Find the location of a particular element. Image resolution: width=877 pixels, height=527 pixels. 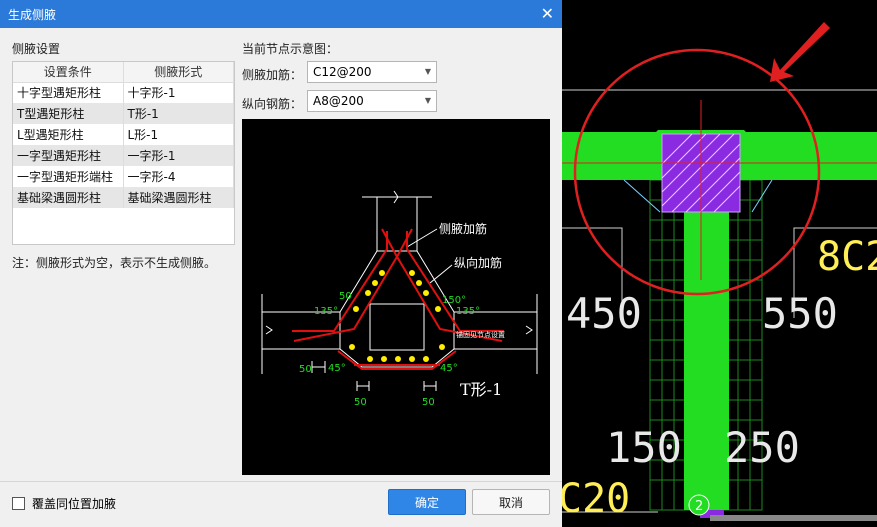

close-icon: ✕ is located at coordinates (547, 14).